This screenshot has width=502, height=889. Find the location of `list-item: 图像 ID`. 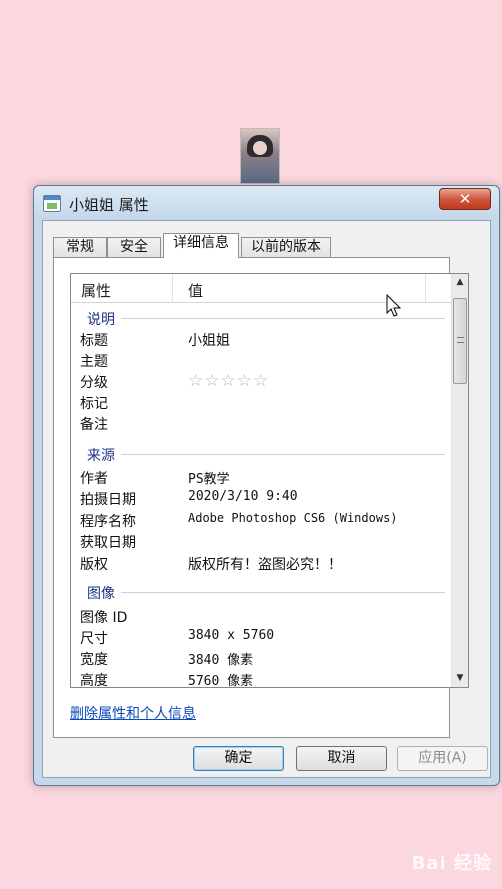

list-item: 图像 ID is located at coordinates (262, 615).